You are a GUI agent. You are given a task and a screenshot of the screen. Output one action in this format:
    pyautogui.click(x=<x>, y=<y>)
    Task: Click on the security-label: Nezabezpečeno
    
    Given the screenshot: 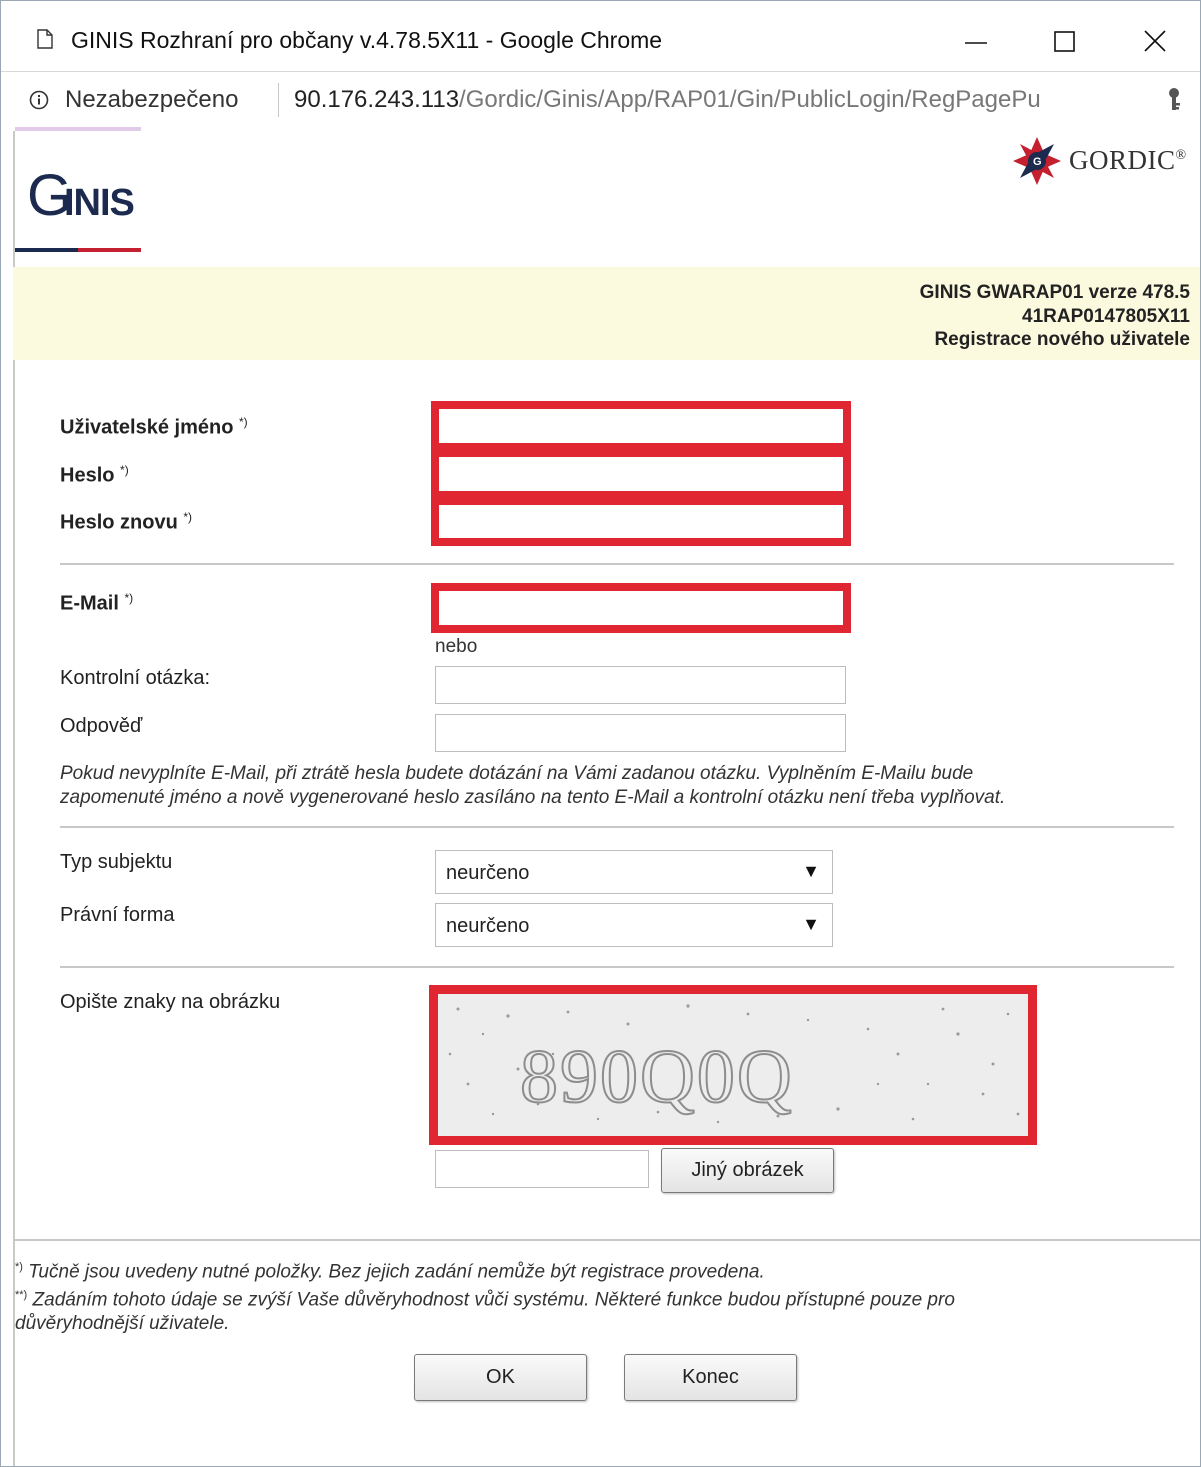 What is the action you would take?
    pyautogui.click(x=151, y=100)
    